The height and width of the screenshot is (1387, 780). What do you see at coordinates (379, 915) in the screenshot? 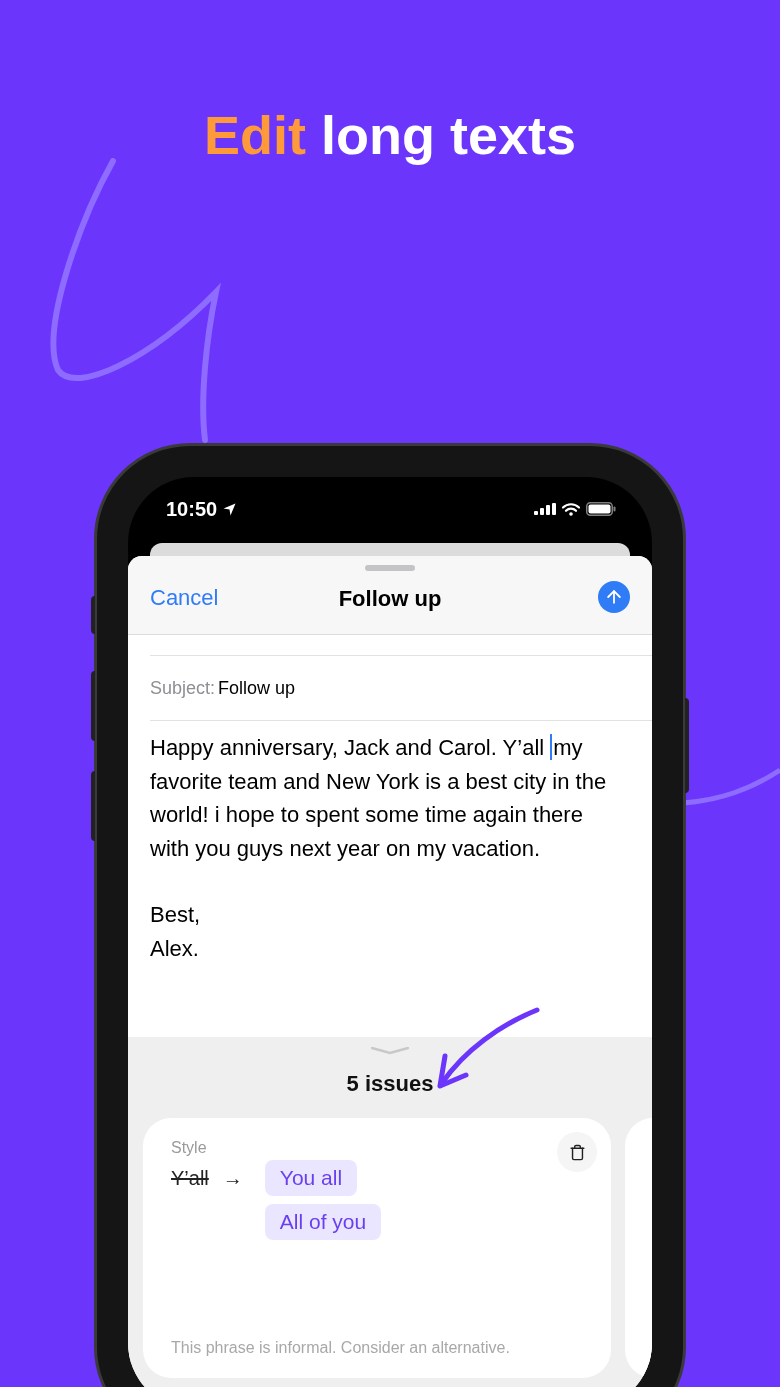
I see `signoff-line: Best,` at bounding box center [379, 915].